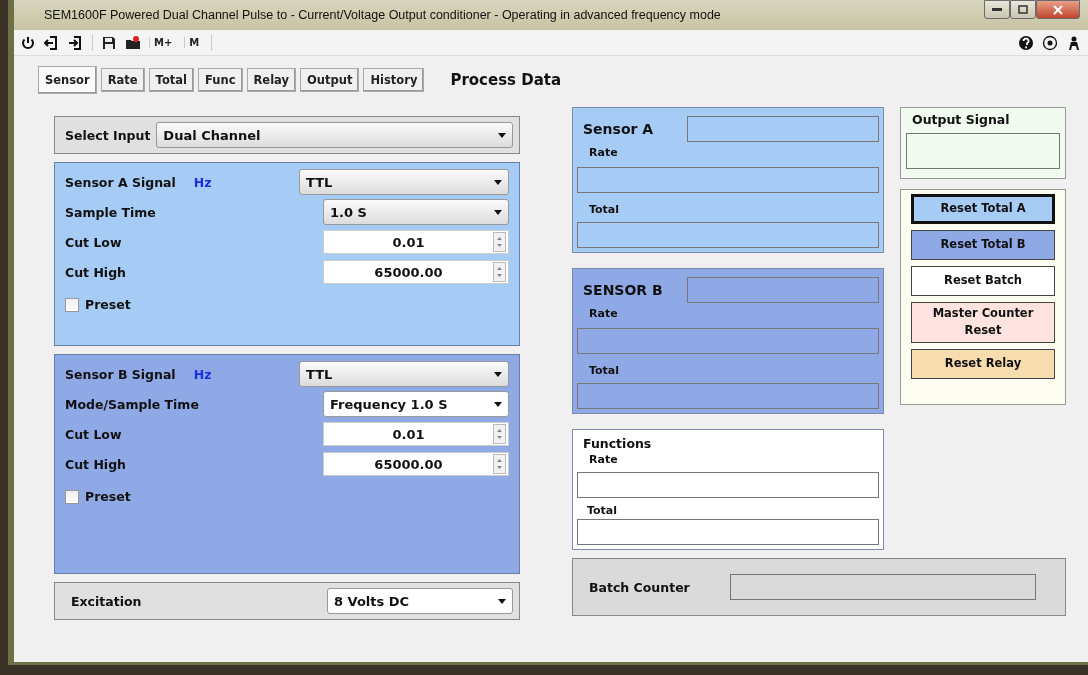  What do you see at coordinates (983, 363) in the screenshot?
I see `reset-button: Reset Relay` at bounding box center [983, 363].